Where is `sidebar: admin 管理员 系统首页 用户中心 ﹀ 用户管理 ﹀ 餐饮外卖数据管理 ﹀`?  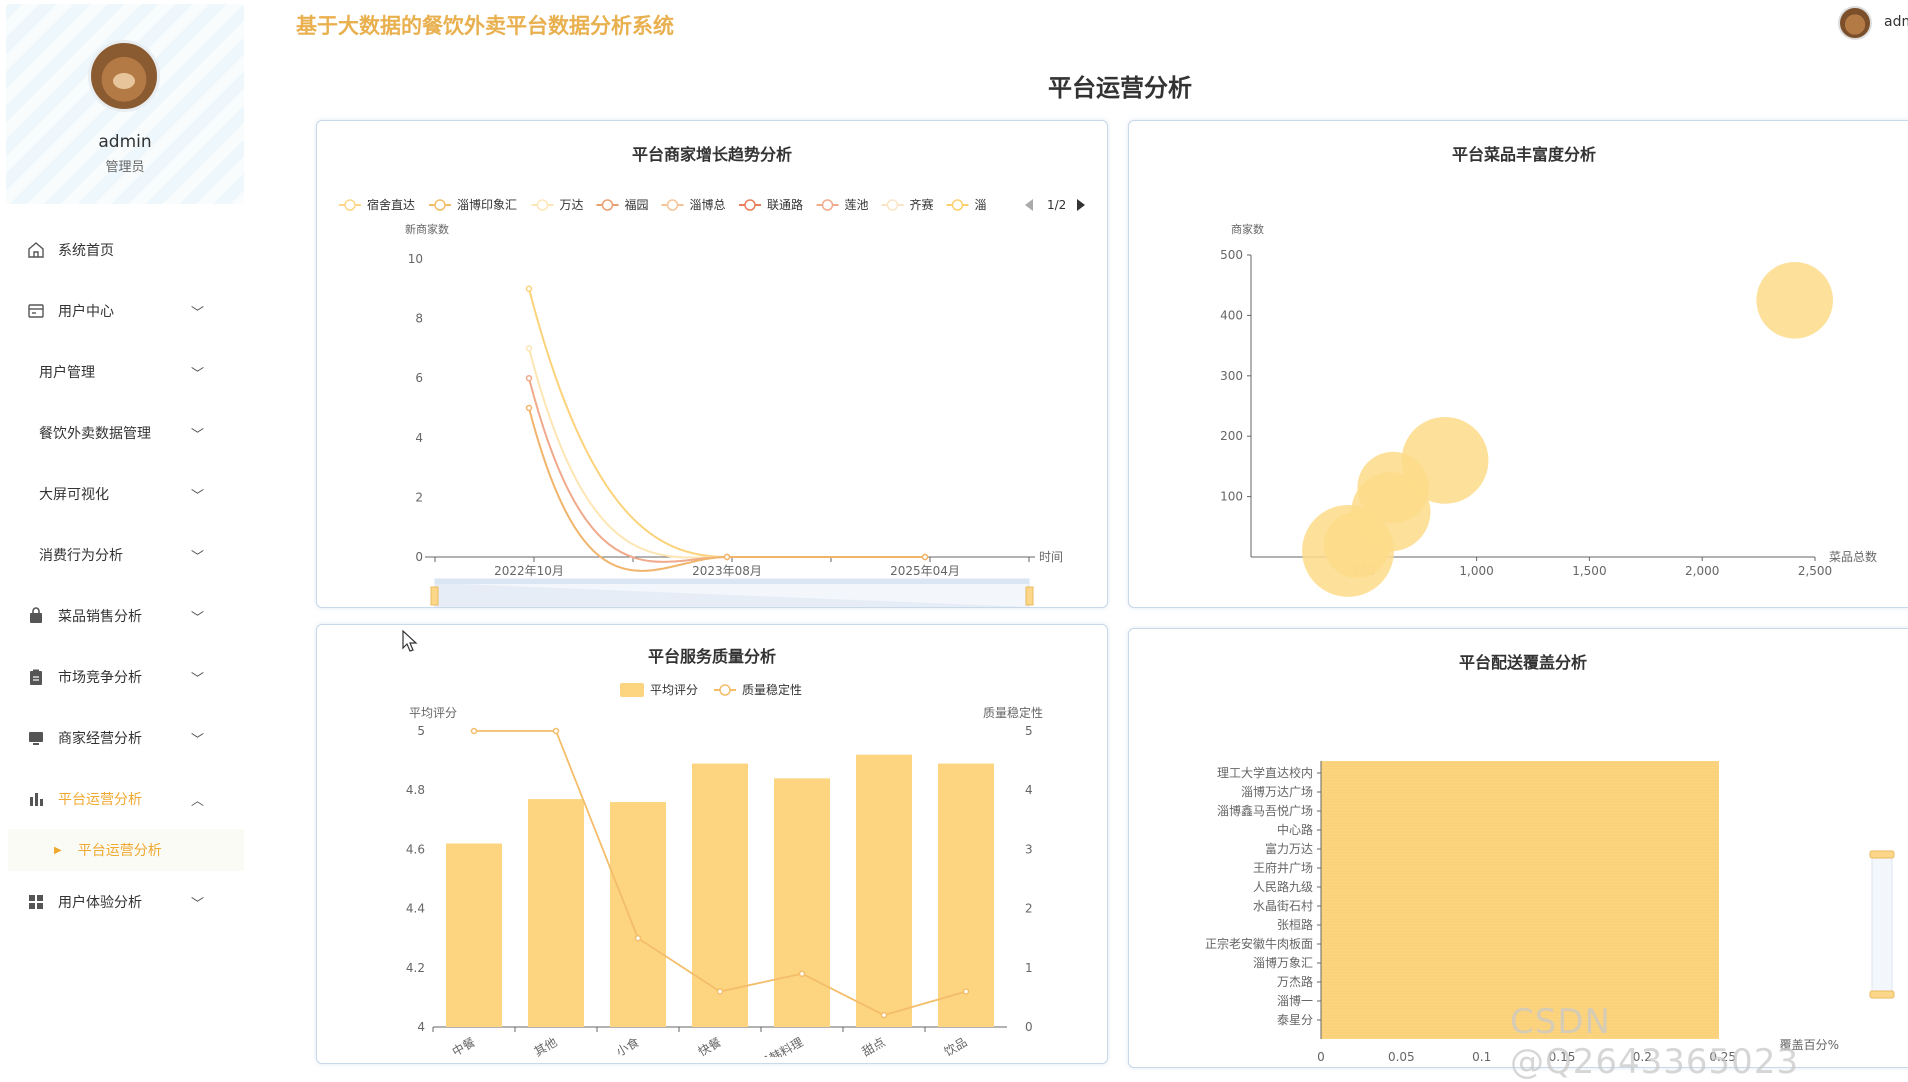
sidebar: admin 管理员 系统首页 用户中心 ﹀ 用户管理 ﹀ 餐饮外卖数据管理 ﹀ is located at coordinates (123, 528).